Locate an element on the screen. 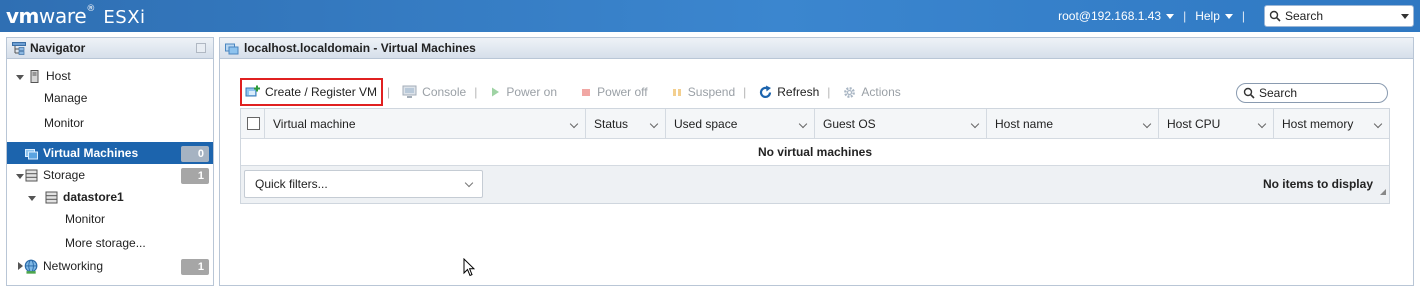 Image resolution: width=1420 pixels, height=286 pixels. networking-globe-icon is located at coordinates (31, 266).